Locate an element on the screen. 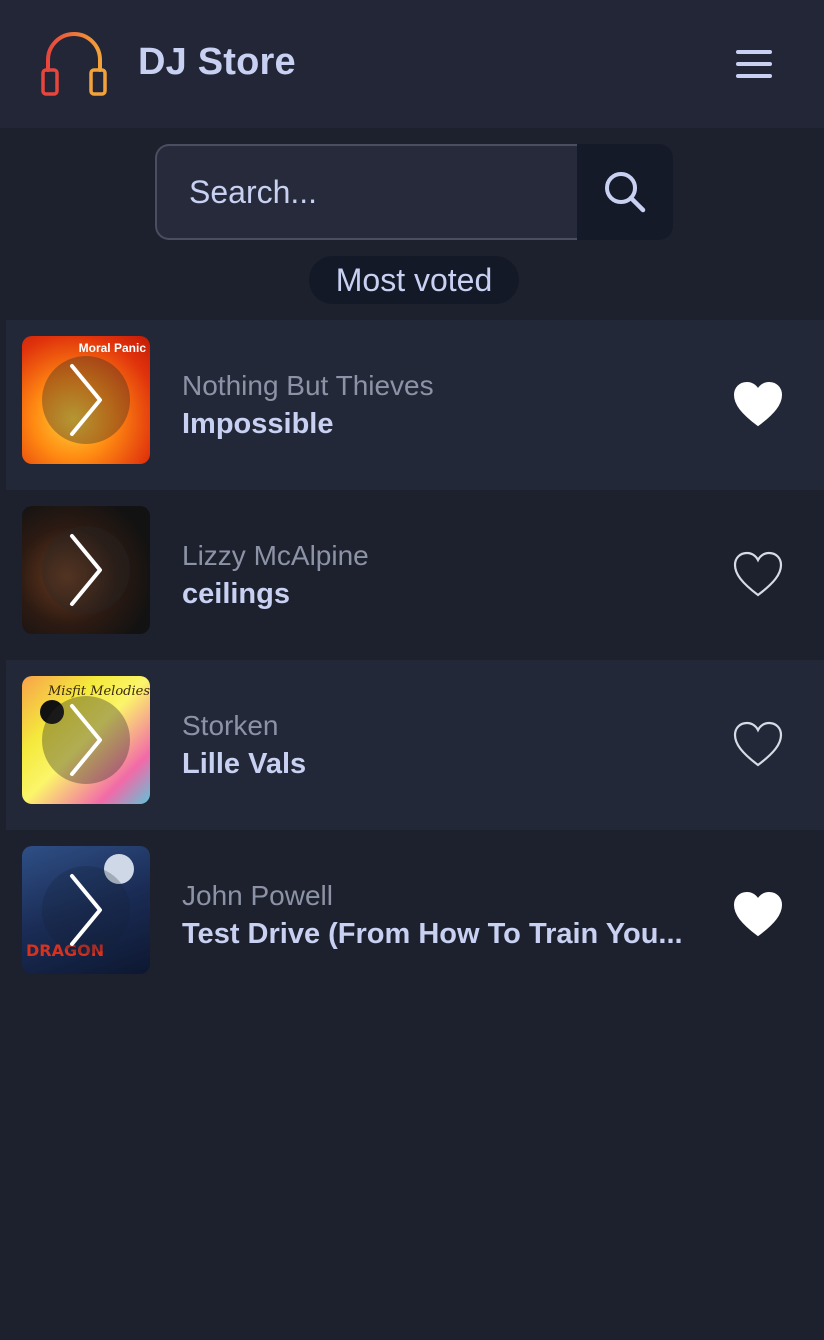 The width and height of the screenshot is (824, 1340). search-input is located at coordinates (366, 192).